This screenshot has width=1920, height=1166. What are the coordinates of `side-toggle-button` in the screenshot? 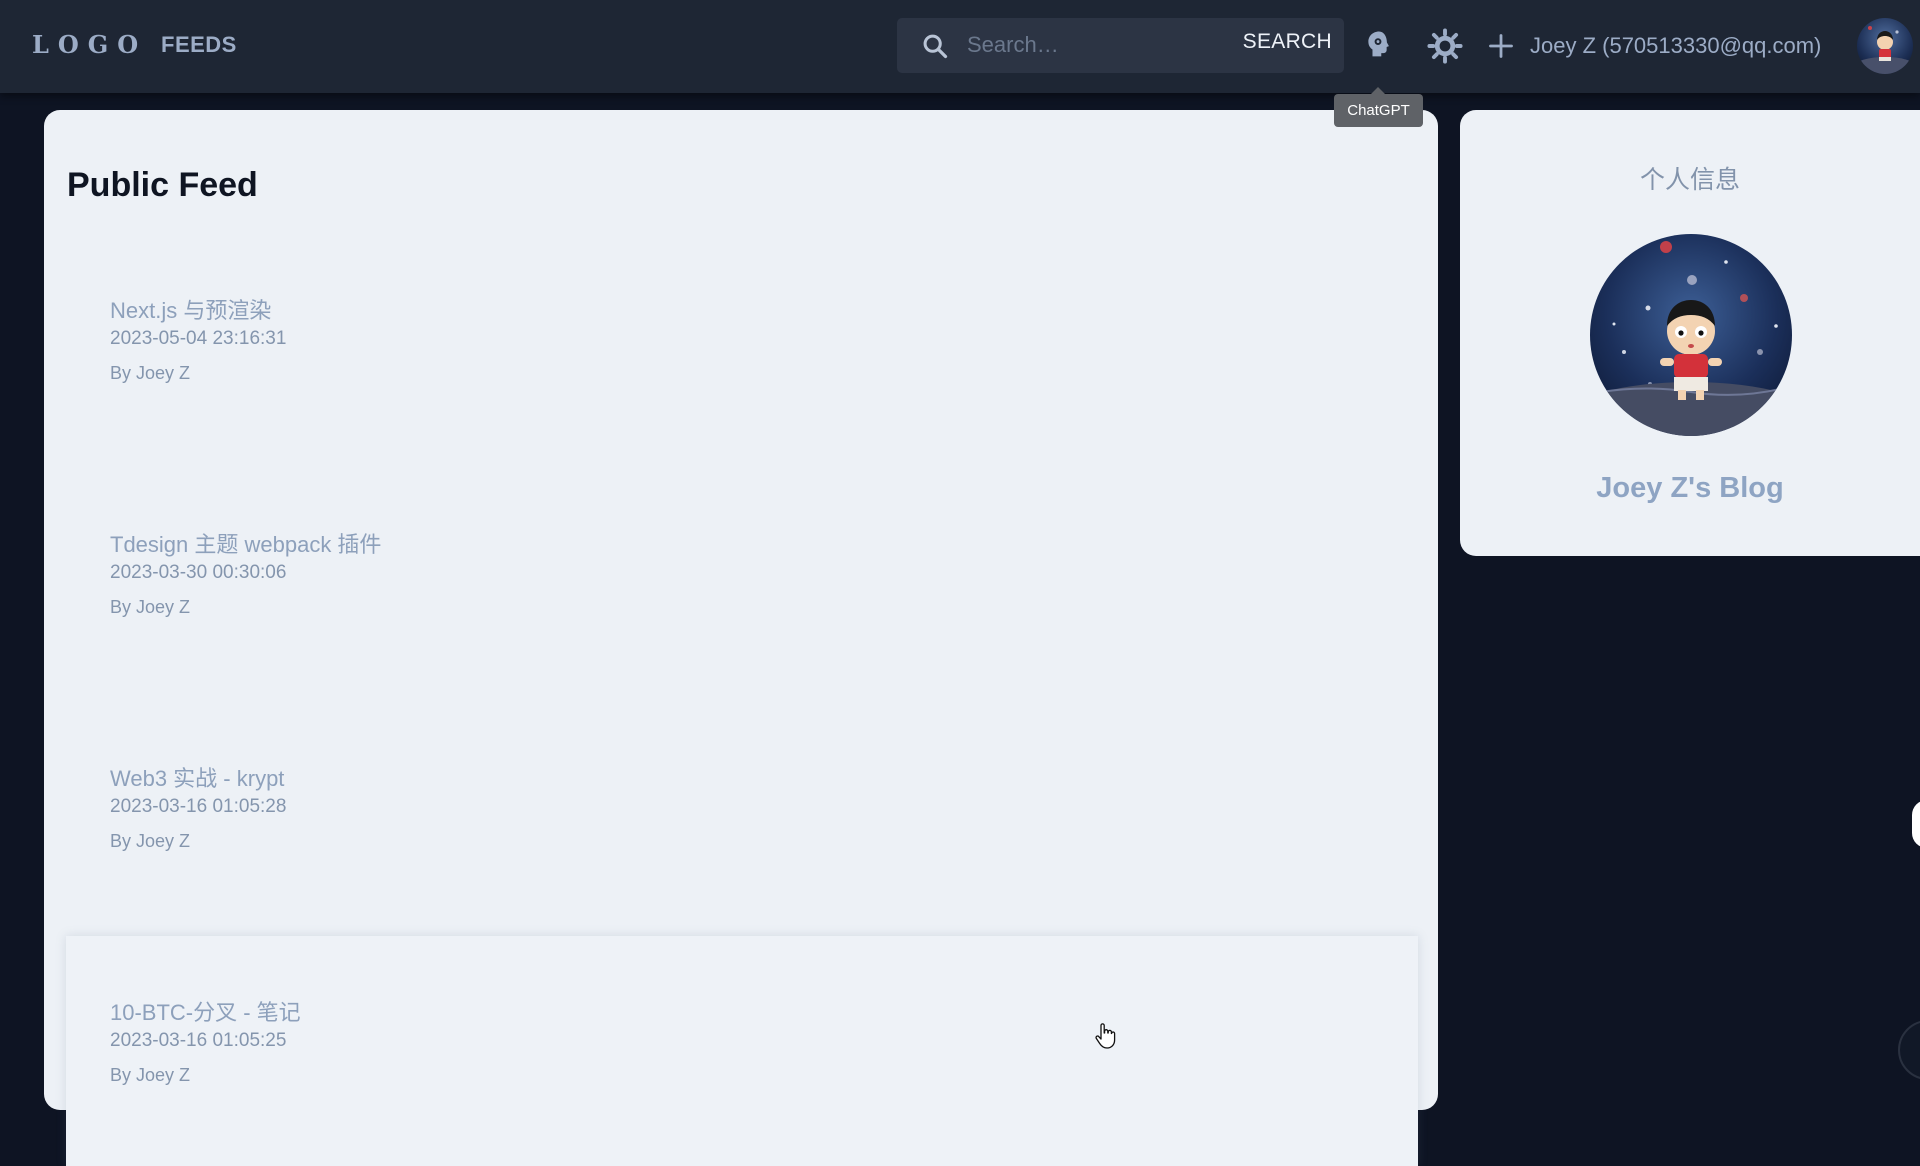 It's located at (1916, 824).